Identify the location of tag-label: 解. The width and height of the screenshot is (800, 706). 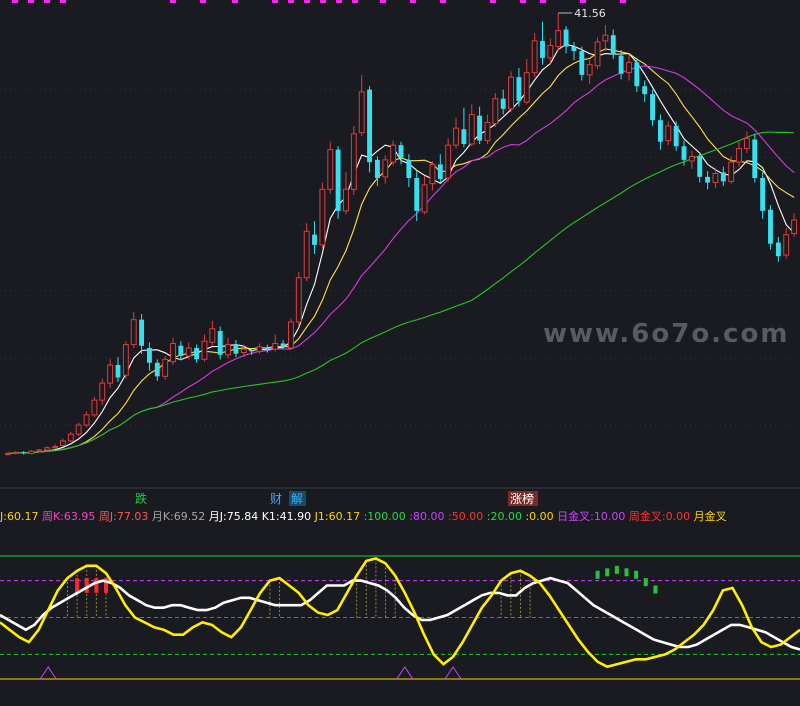
(297, 499).